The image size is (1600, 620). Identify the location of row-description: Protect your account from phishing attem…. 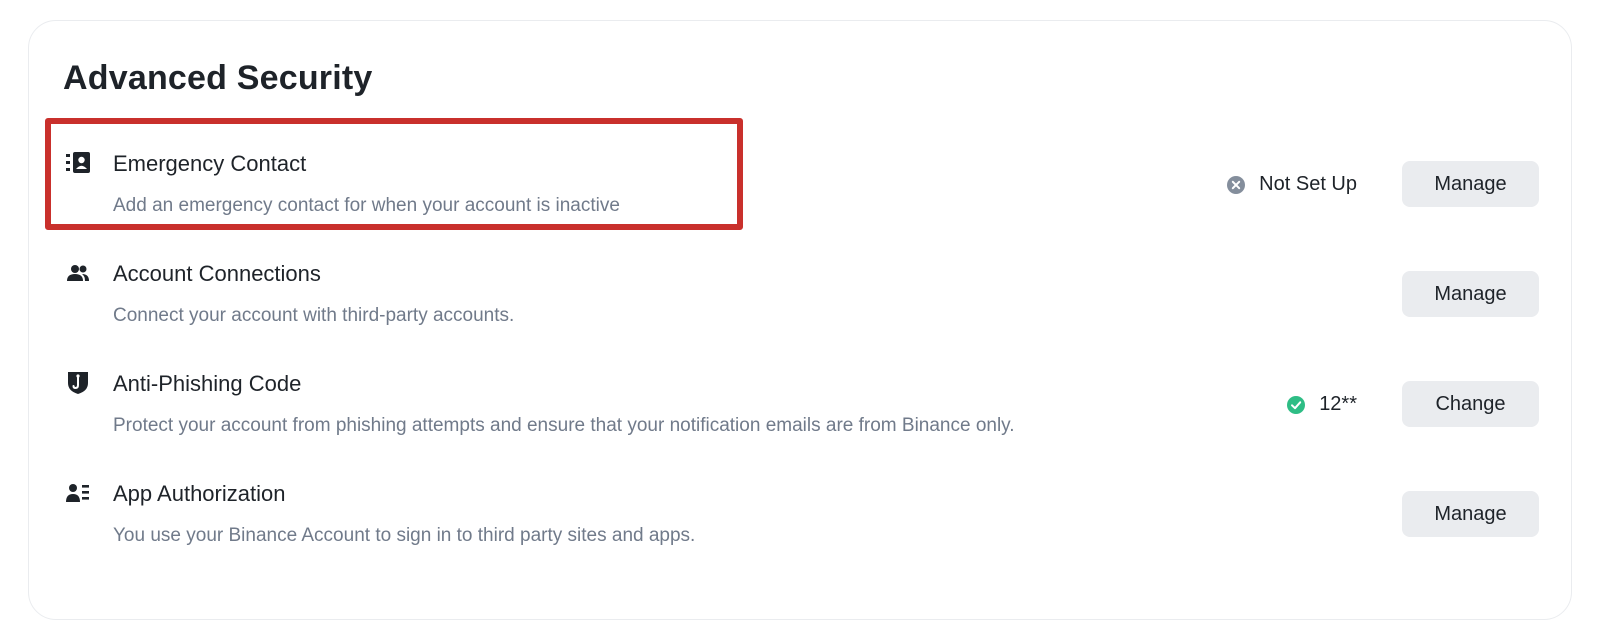
(564, 425).